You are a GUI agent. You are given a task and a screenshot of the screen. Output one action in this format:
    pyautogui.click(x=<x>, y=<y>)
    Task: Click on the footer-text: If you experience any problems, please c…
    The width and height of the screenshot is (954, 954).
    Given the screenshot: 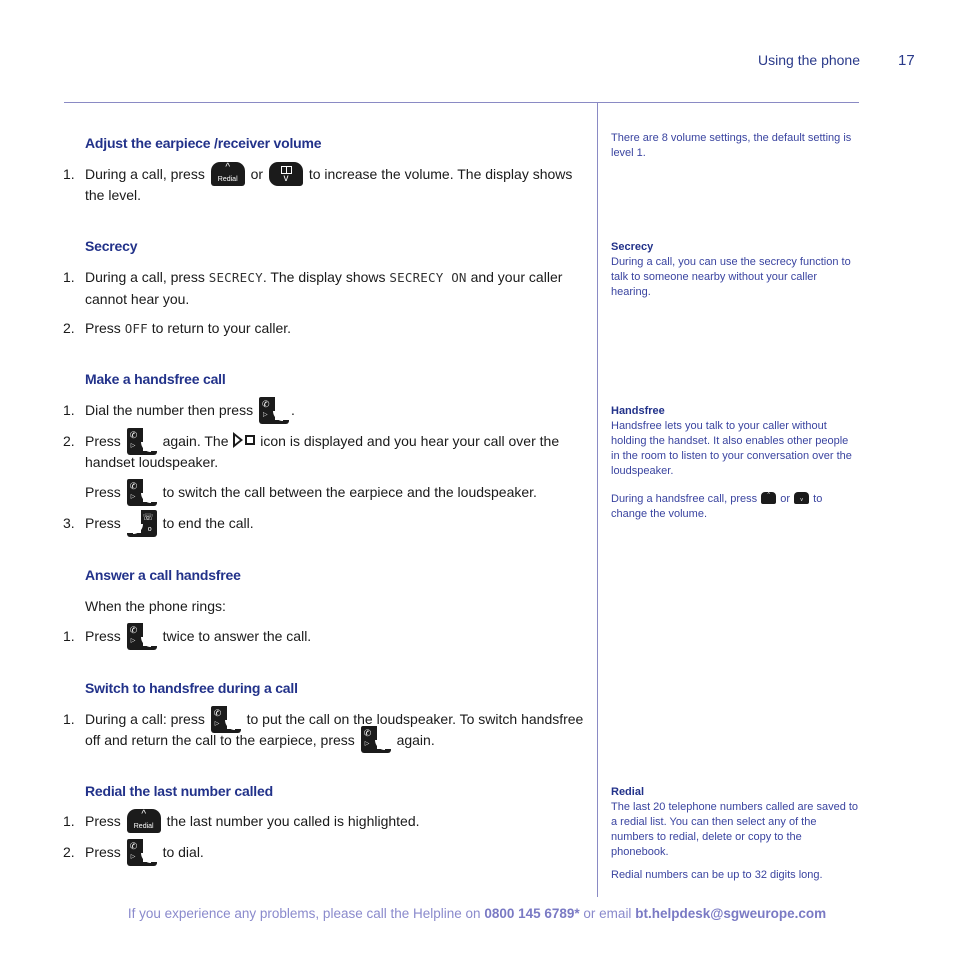 What is the action you would take?
    pyautogui.click(x=304, y=913)
    